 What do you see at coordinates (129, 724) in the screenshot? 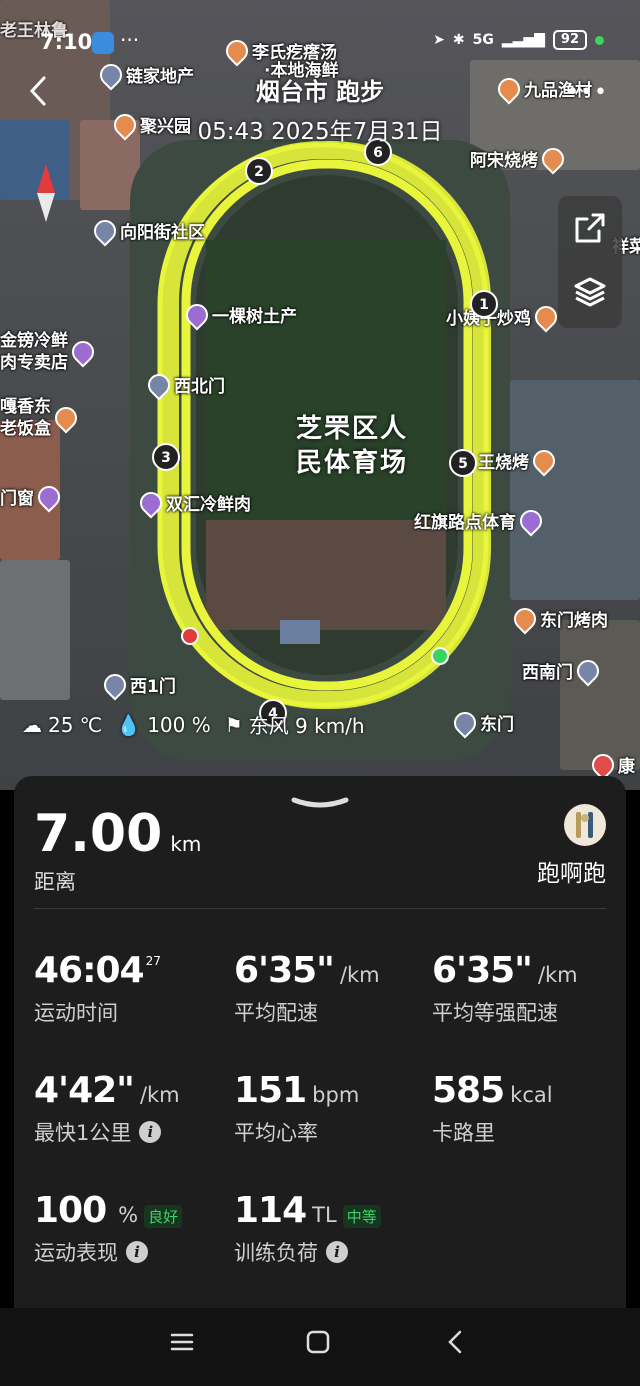
I see `humidity-icon: 💧` at bounding box center [129, 724].